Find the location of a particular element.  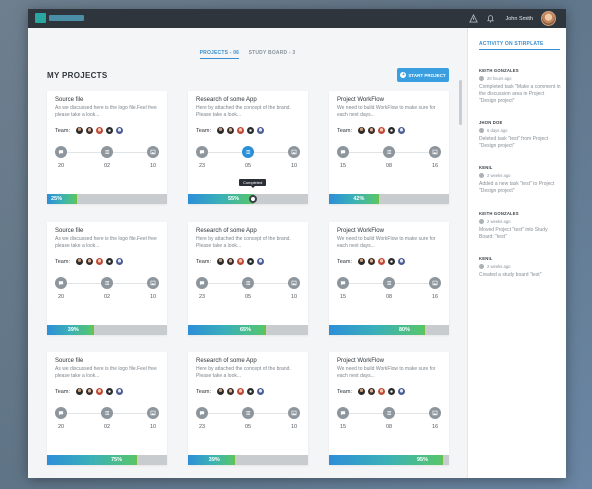

bell-icon is located at coordinates (490, 18).